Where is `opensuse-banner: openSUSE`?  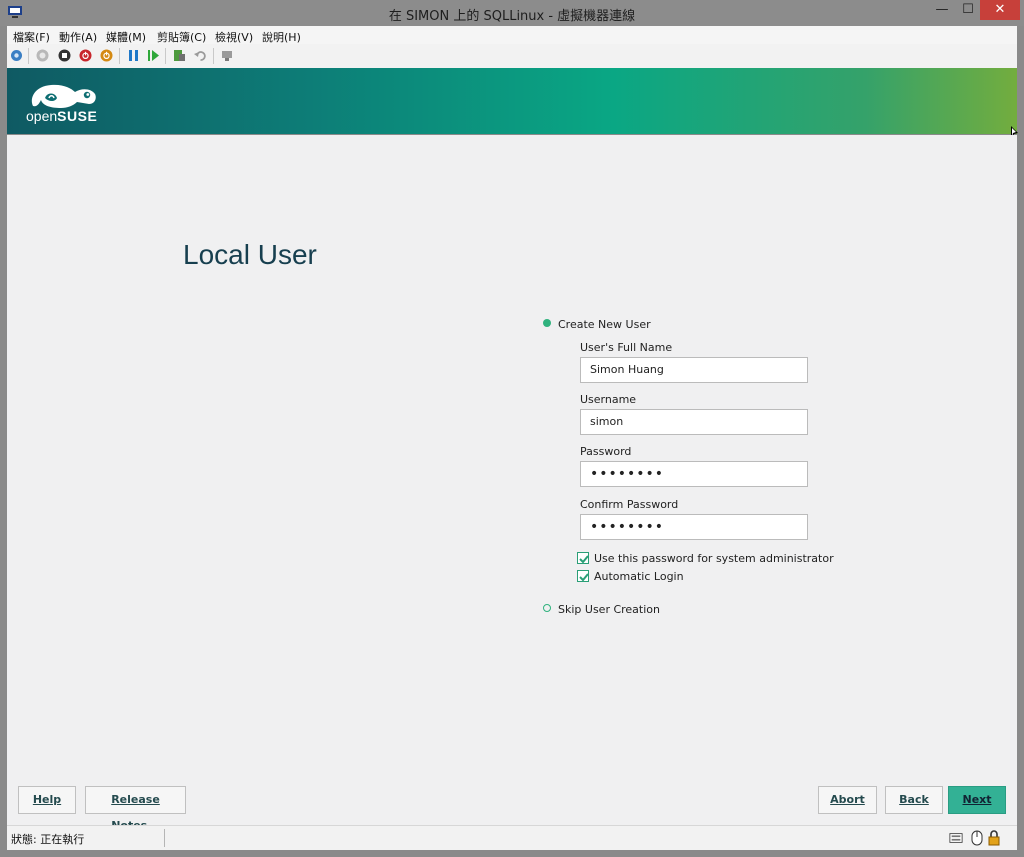 opensuse-banner: openSUSE is located at coordinates (512, 104).